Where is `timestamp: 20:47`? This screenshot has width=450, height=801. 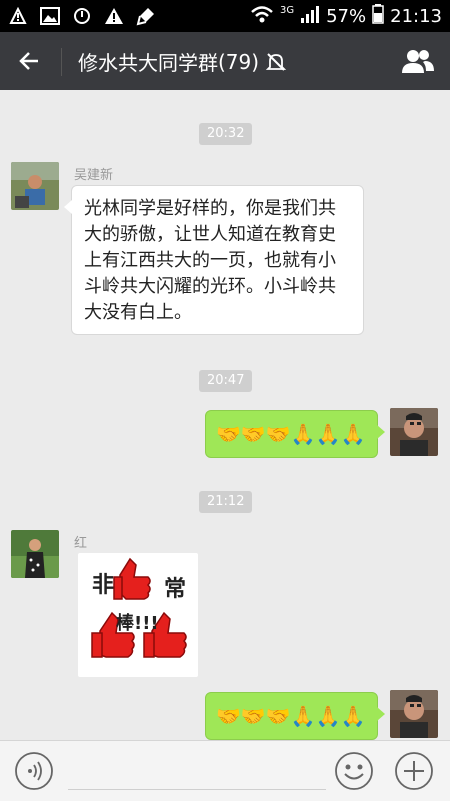 timestamp: 20:47 is located at coordinates (226, 381).